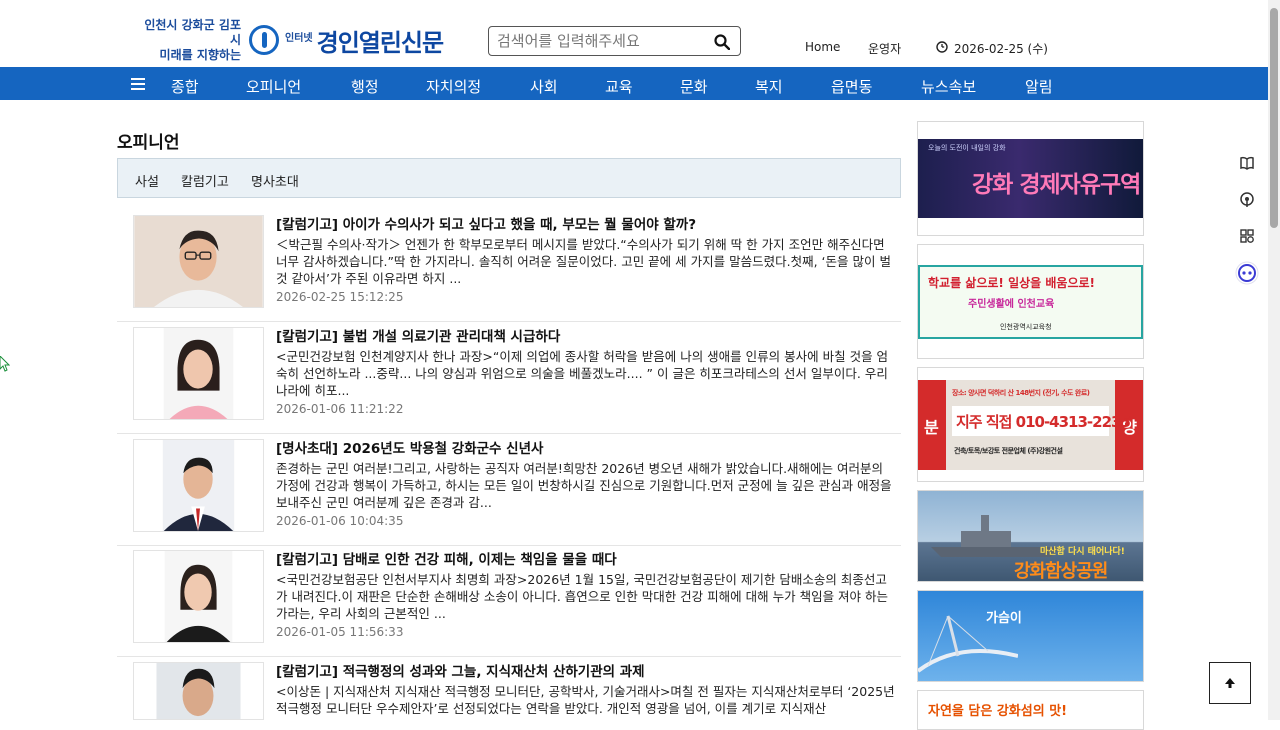 The width and height of the screenshot is (1280, 730). Describe the element at coordinates (409, 447) in the screenshot. I see `article-title: [명사초대] 2026년도 박용철 강화군수 신년사` at that location.